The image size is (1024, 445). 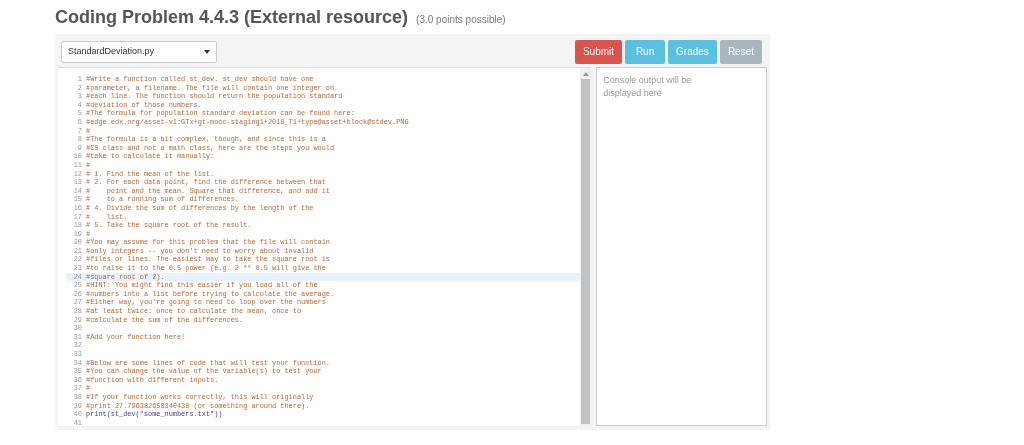 I want to click on scrollbar-thumb, so click(x=586, y=251).